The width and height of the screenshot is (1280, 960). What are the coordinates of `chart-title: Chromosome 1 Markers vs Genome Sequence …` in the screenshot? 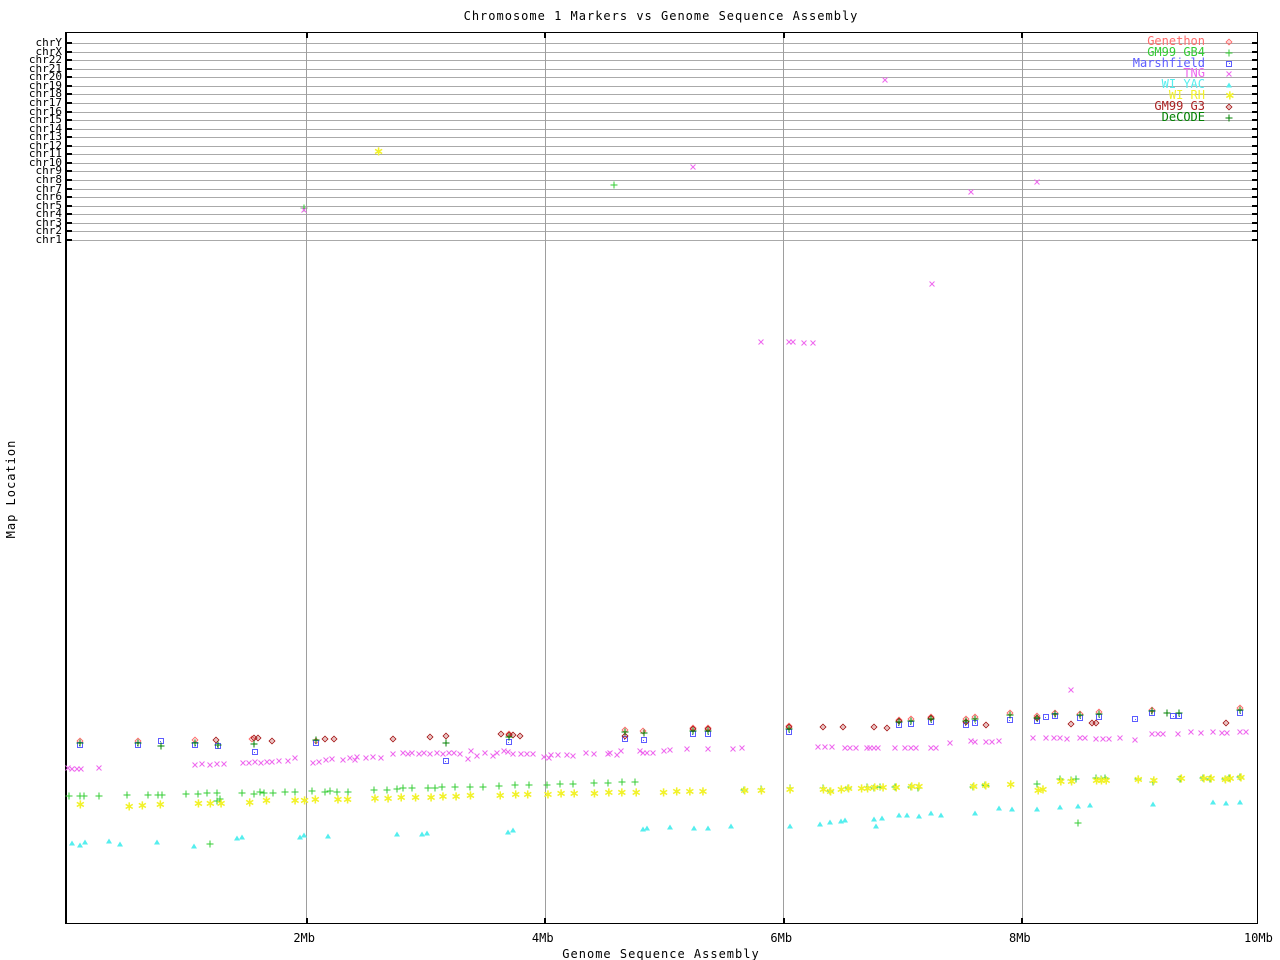 It's located at (661, 16).